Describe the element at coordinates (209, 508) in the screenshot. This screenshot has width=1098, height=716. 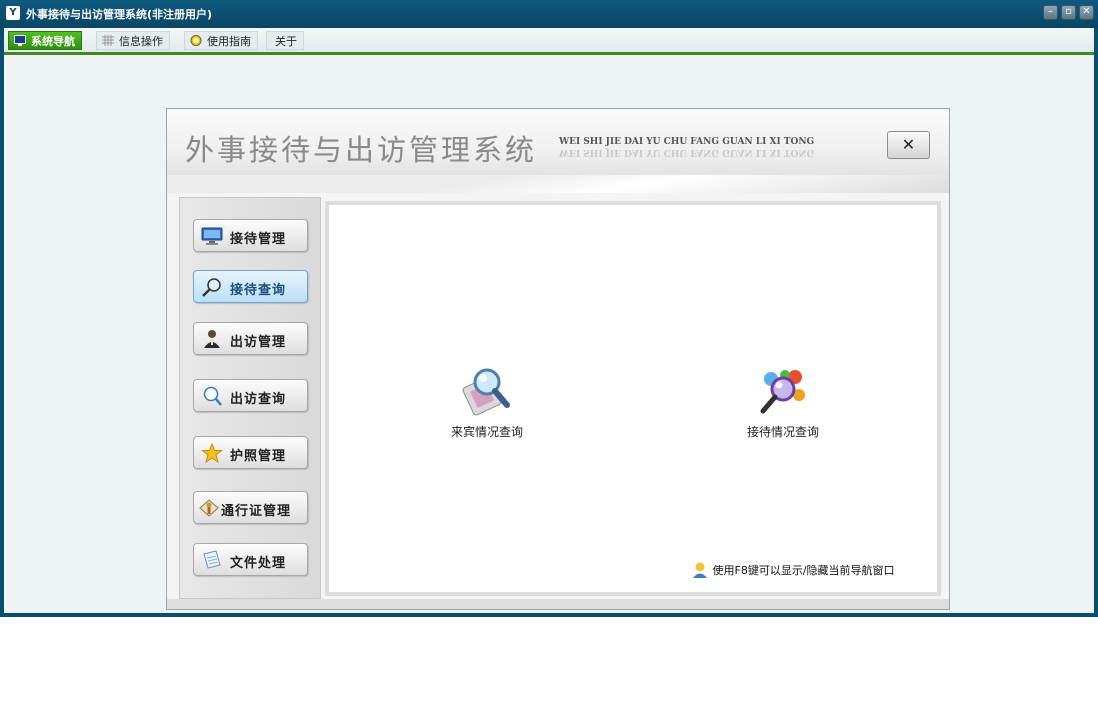
I see `pass-icon` at that location.